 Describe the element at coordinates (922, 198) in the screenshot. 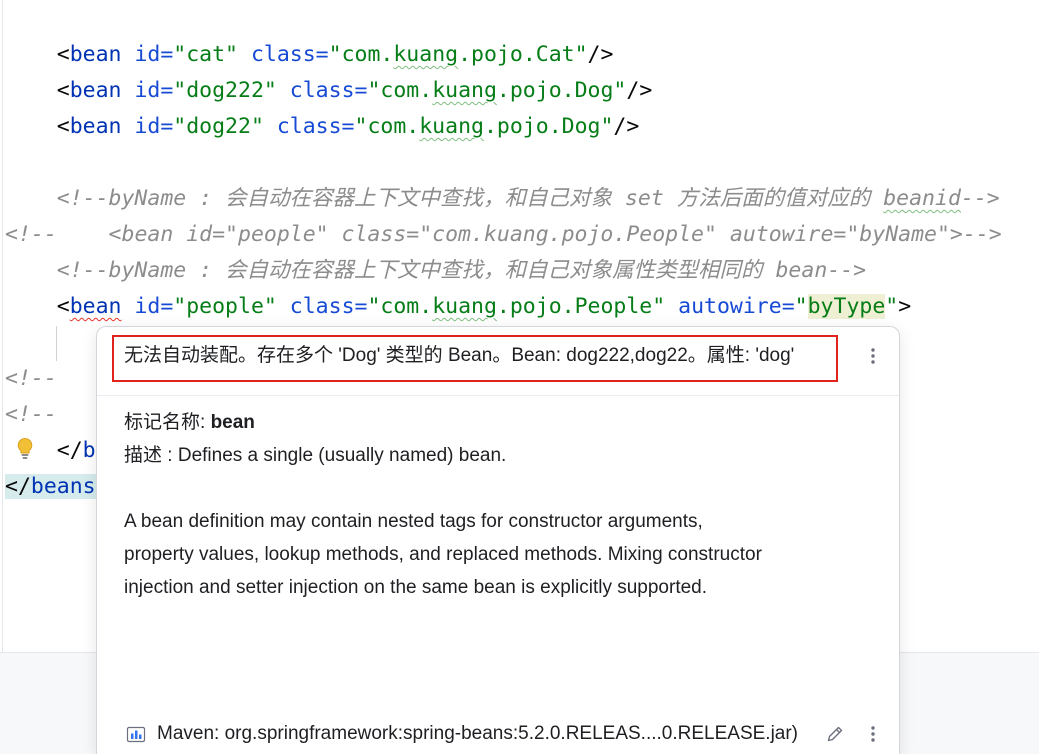

I see `misspelled-word: beanid` at that location.